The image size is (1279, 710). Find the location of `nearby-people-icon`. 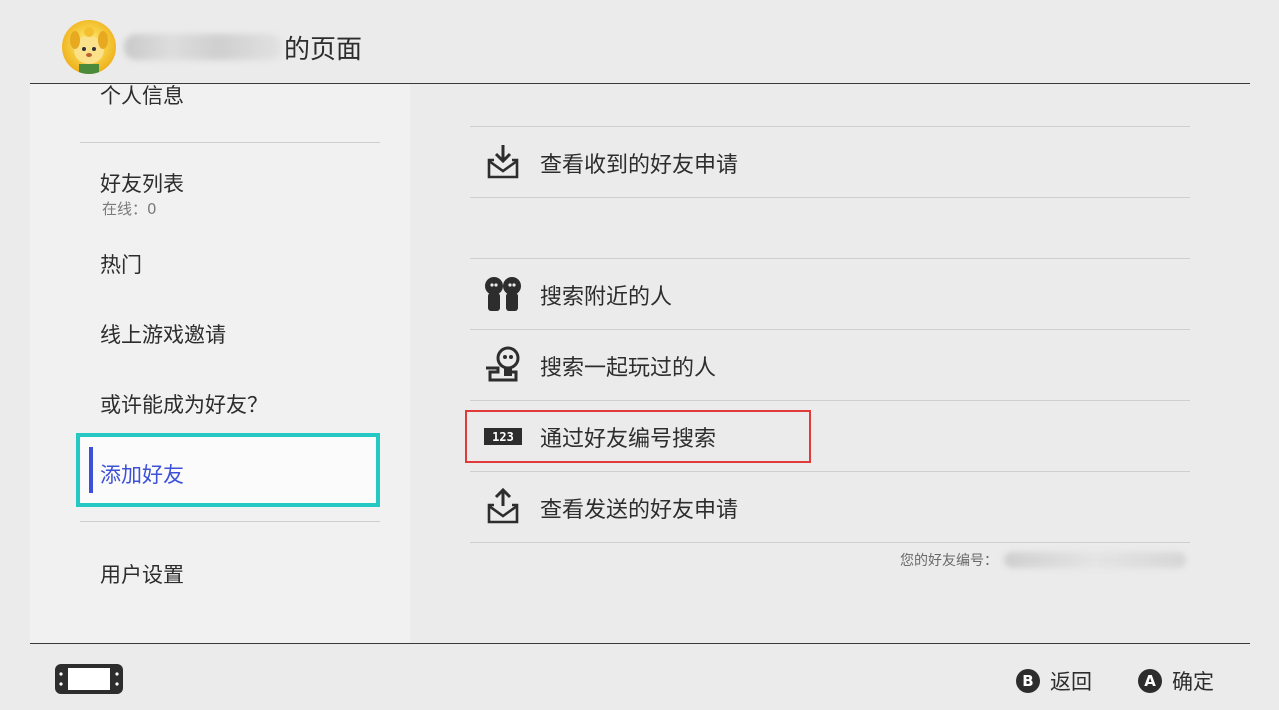

nearby-people-icon is located at coordinates (503, 294).